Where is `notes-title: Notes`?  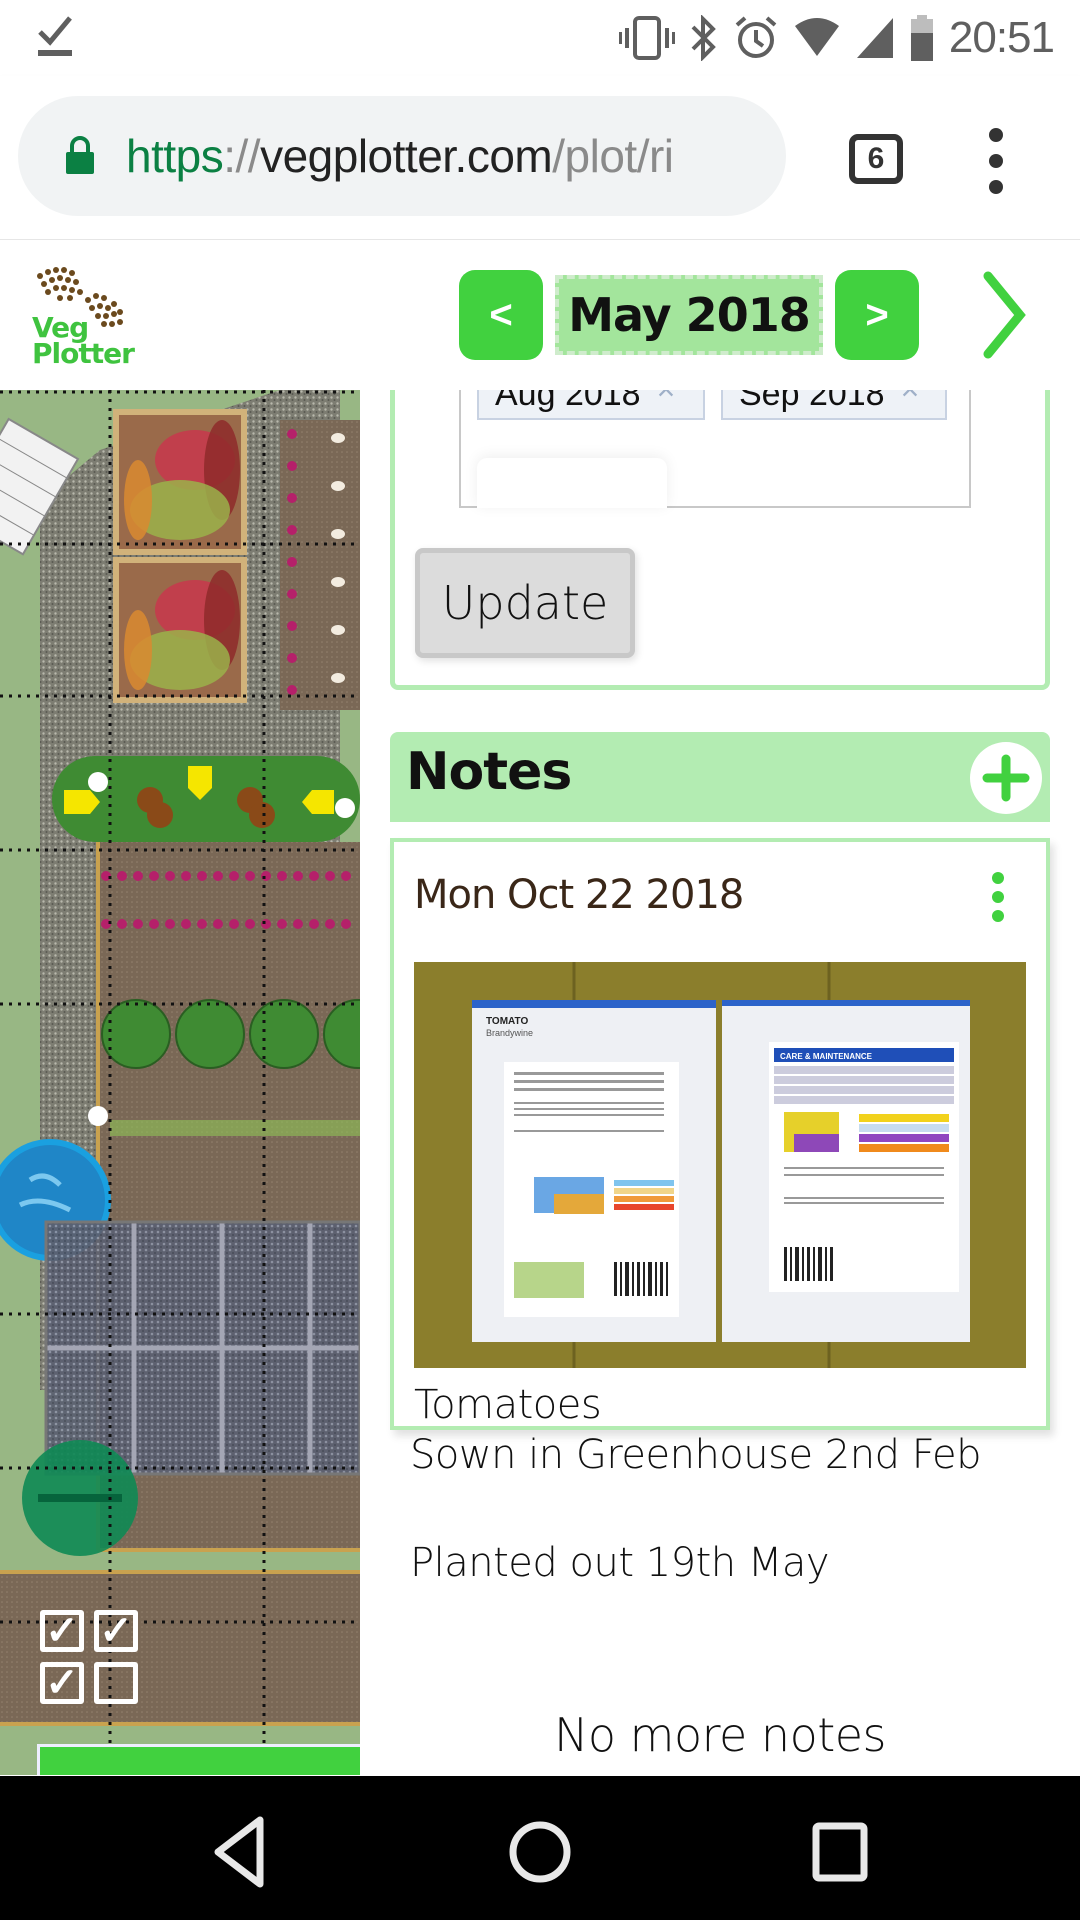 notes-title: Notes is located at coordinates (489, 772).